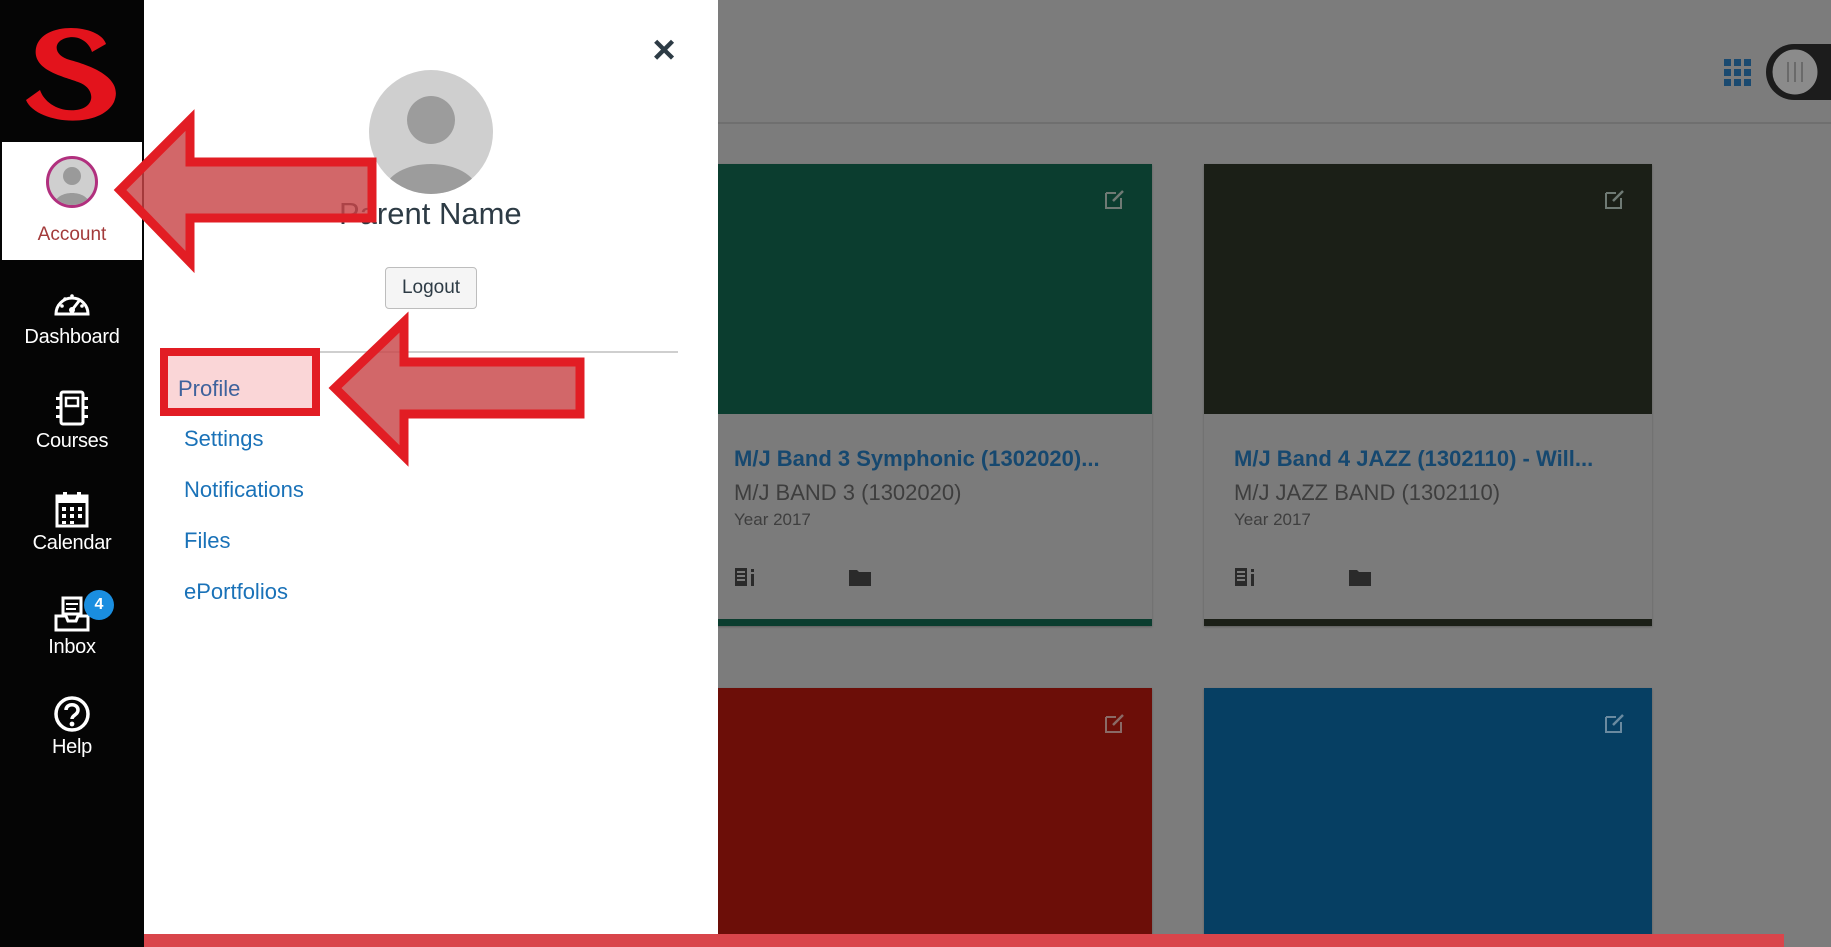 The image size is (1831, 947). Describe the element at coordinates (964, 940) in the screenshot. I see `tutorial-banner` at that location.